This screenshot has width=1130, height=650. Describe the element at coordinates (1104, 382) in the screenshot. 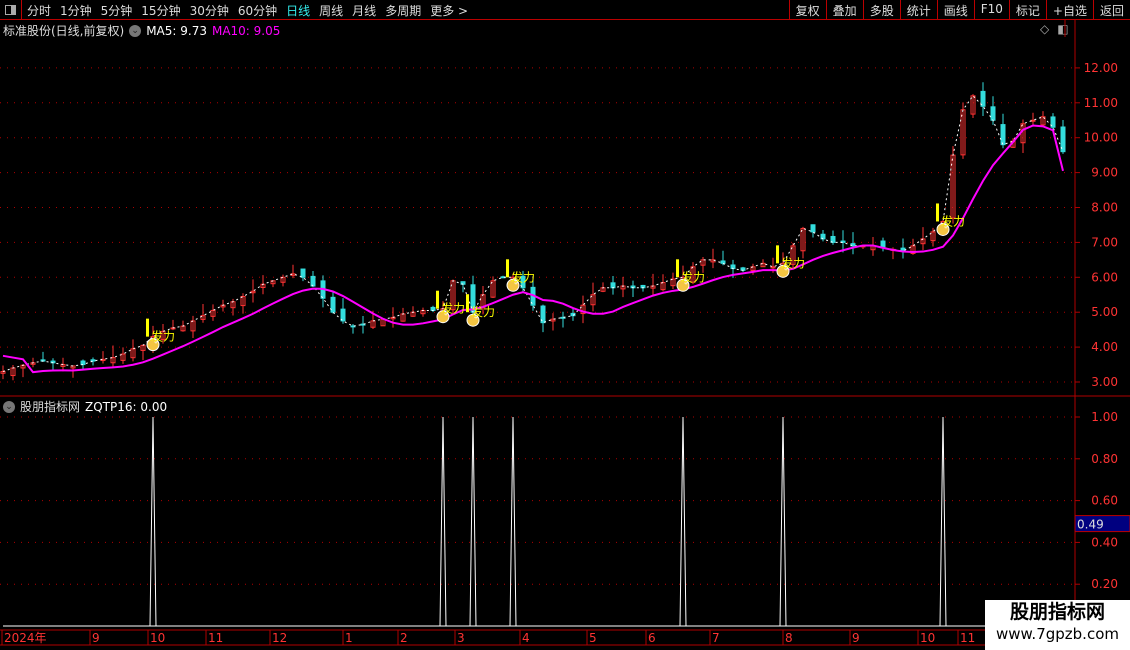

I see `price-tick-label: 3.00` at that location.